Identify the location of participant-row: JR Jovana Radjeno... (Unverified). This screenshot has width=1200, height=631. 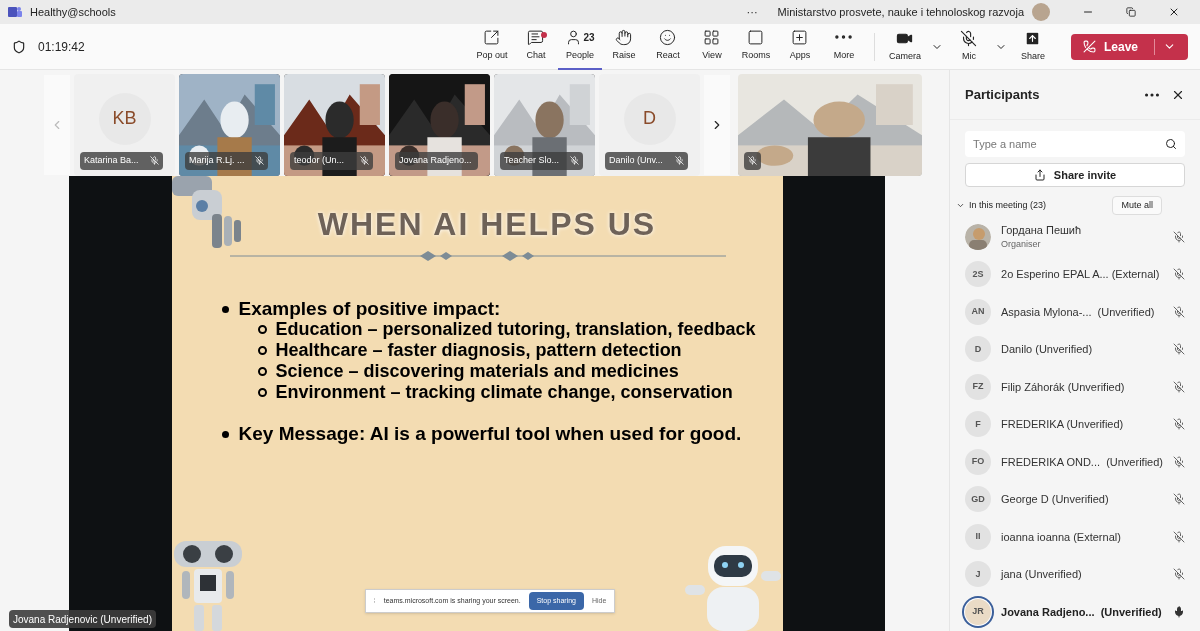
(1075, 612).